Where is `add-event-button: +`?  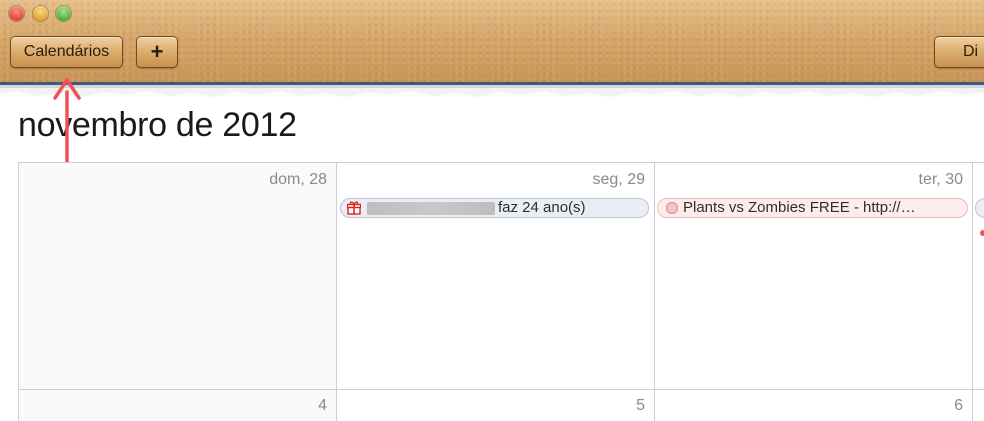 add-event-button: + is located at coordinates (157, 52).